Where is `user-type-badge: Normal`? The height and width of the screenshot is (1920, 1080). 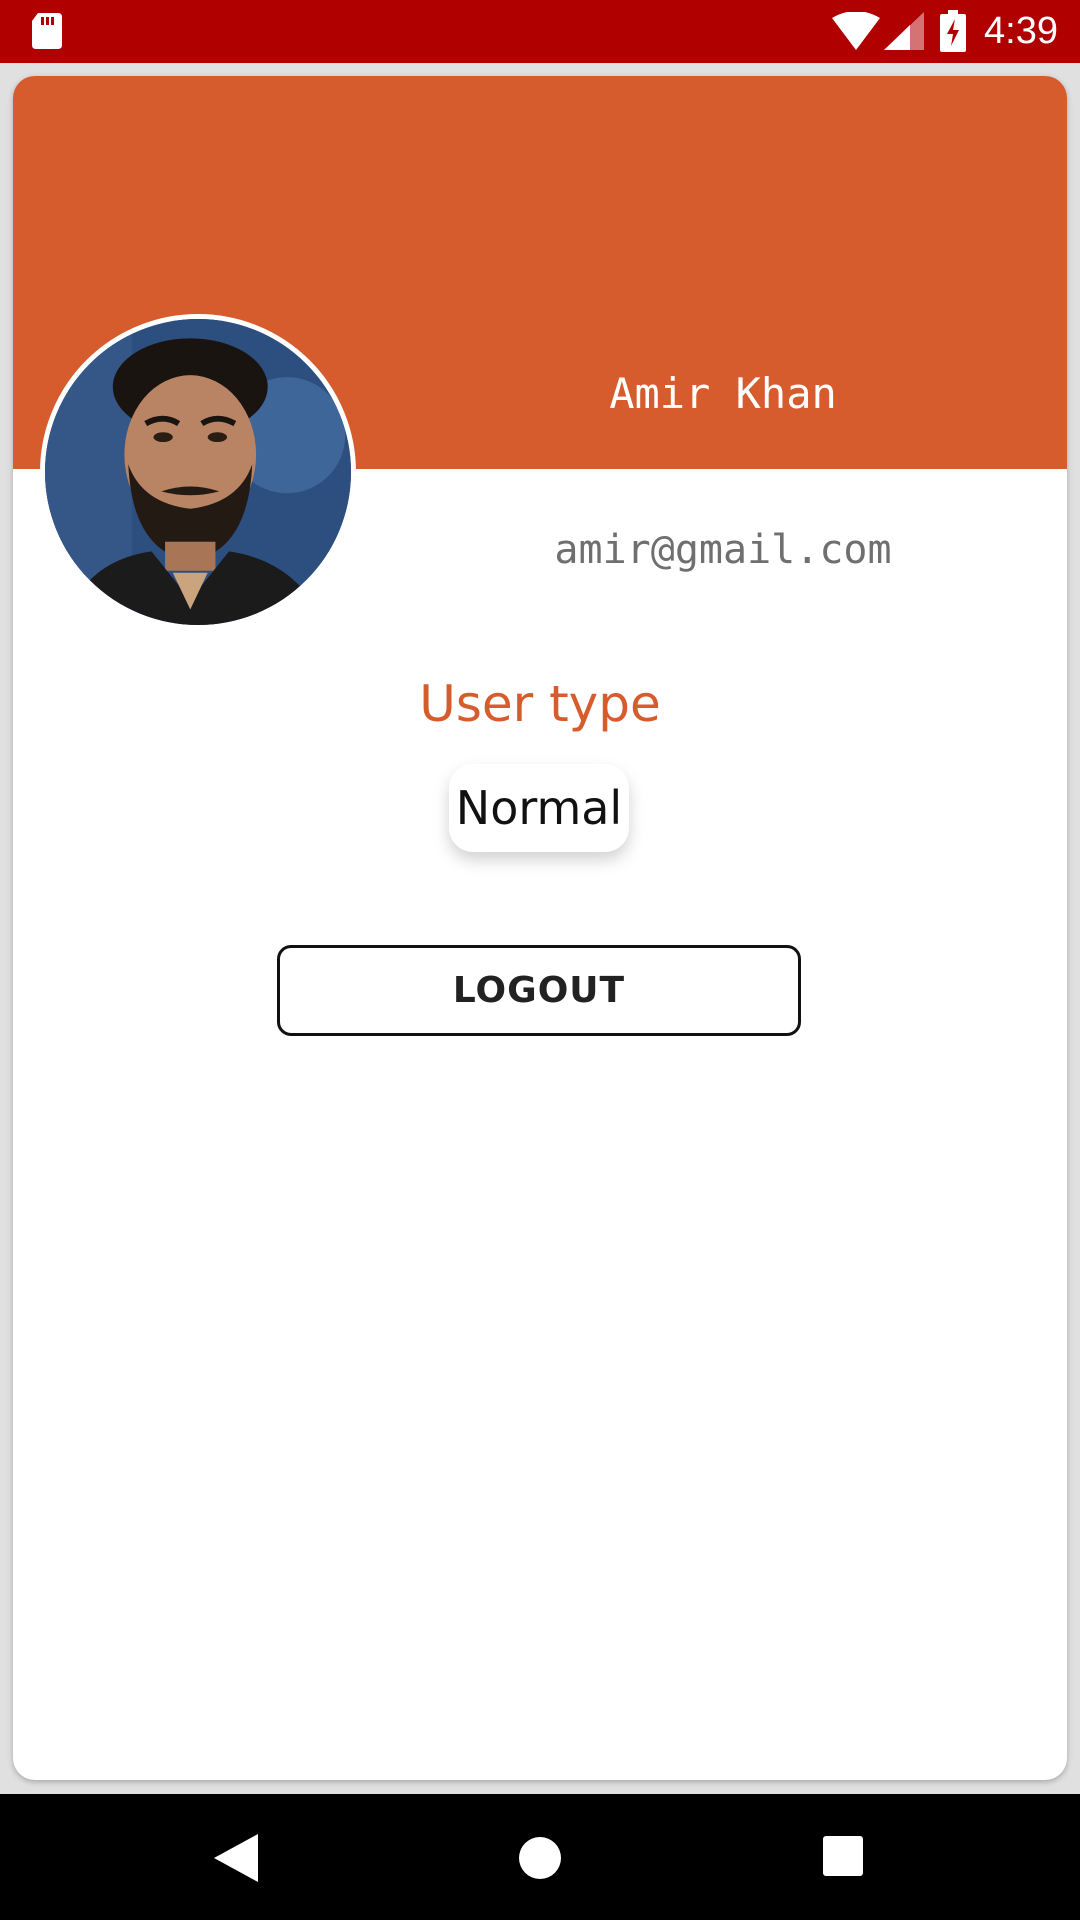
user-type-badge: Normal is located at coordinates (539, 808).